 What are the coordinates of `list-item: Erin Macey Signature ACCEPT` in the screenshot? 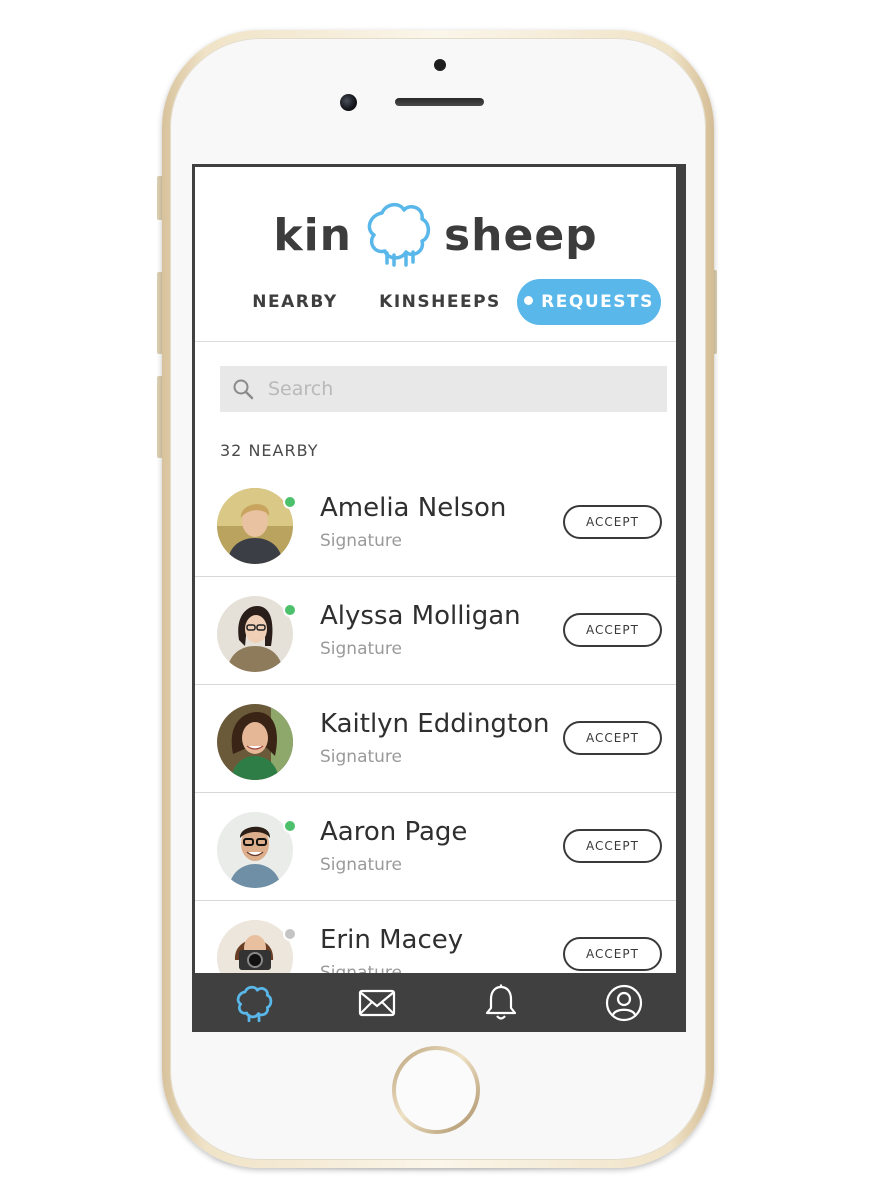 It's located at (435, 937).